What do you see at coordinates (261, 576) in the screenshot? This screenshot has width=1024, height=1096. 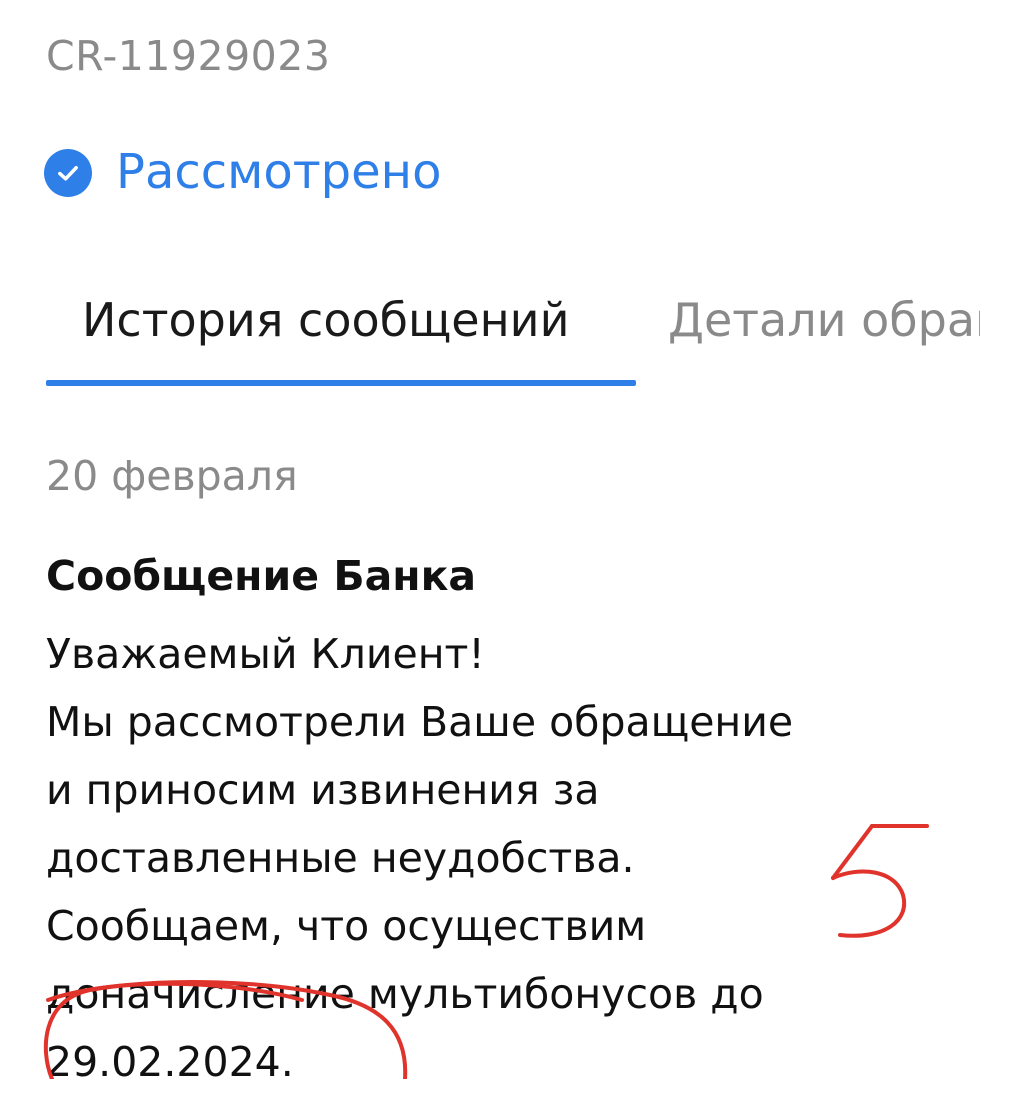 I see `message-title: Сообщение Банка` at bounding box center [261, 576].